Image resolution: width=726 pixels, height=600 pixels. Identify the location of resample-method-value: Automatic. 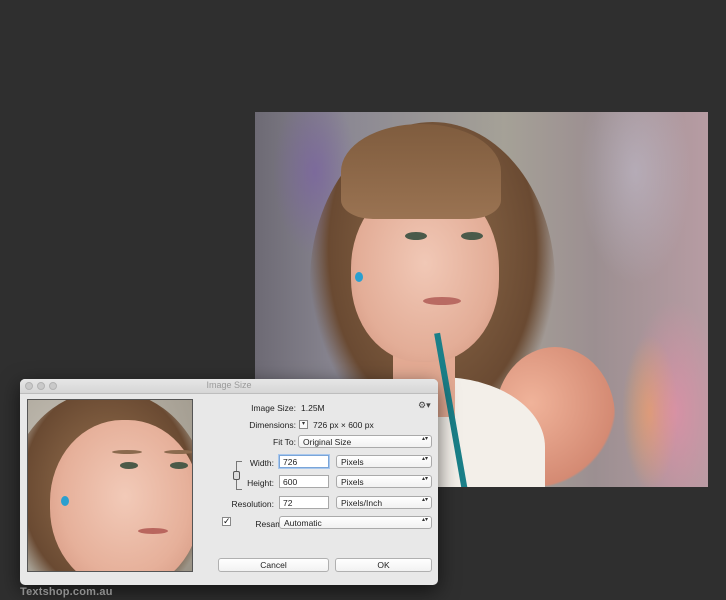
(303, 523).